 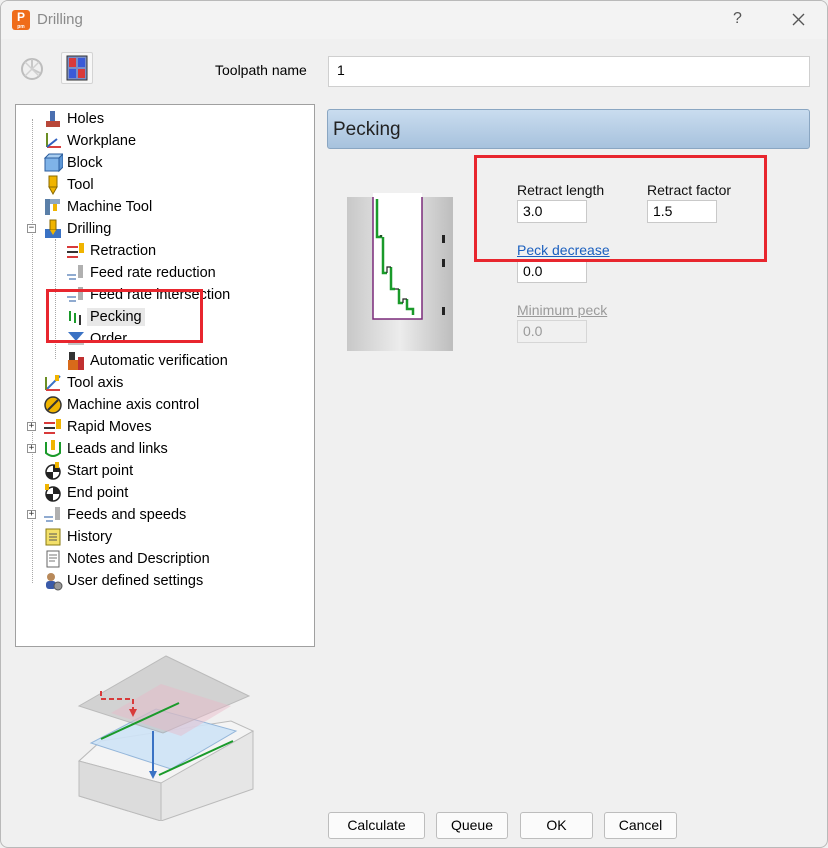 What do you see at coordinates (53, 383) in the screenshot?
I see `tool-axis-icon` at bounding box center [53, 383].